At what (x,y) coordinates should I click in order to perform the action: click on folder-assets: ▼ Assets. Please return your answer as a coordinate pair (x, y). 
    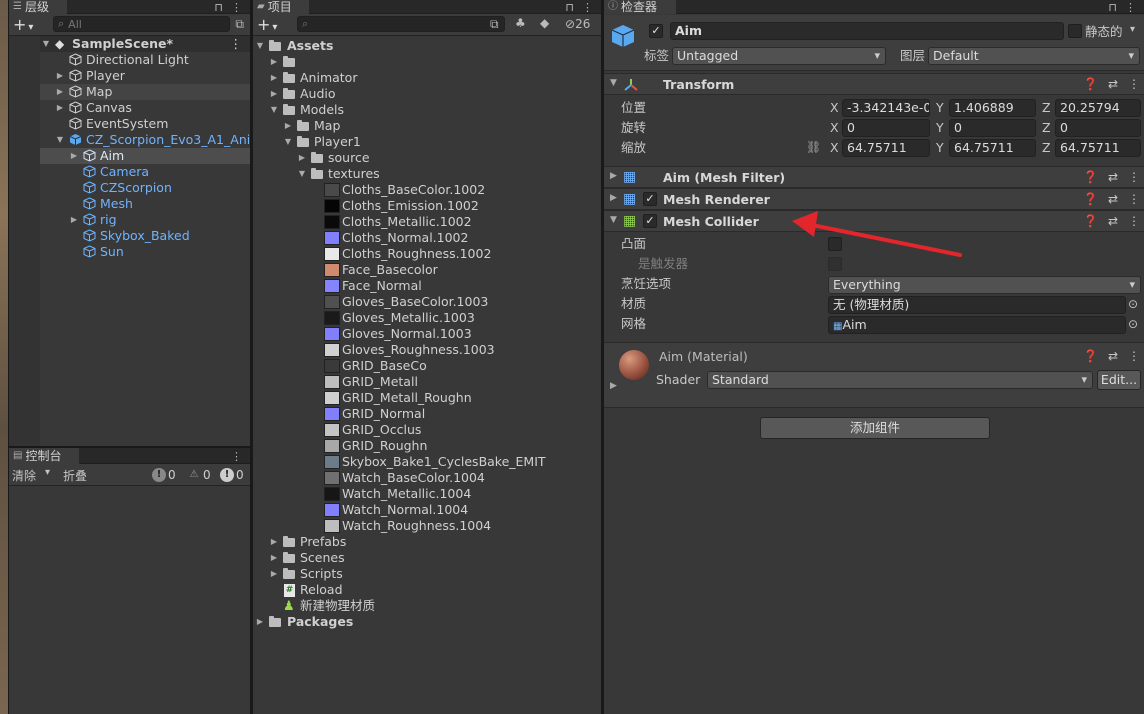
    Looking at the image, I should click on (427, 46).